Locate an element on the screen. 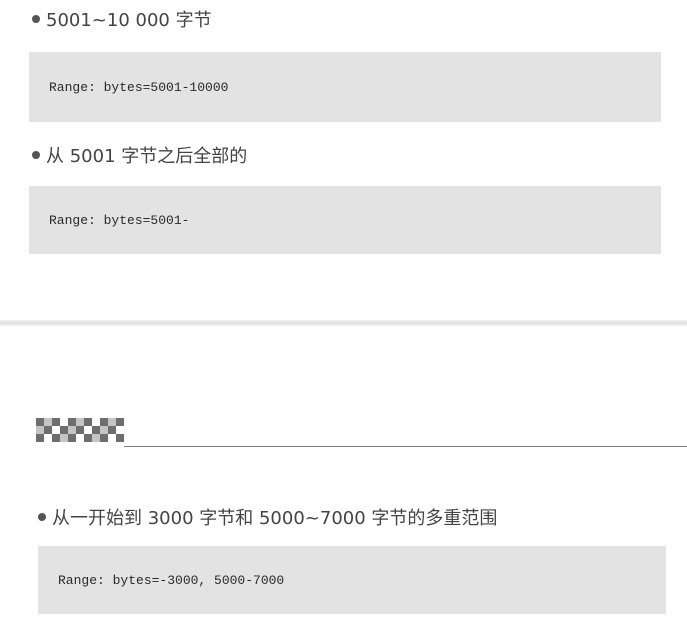  list-item-text: 5001~10 000 字节 is located at coordinates (129, 20).